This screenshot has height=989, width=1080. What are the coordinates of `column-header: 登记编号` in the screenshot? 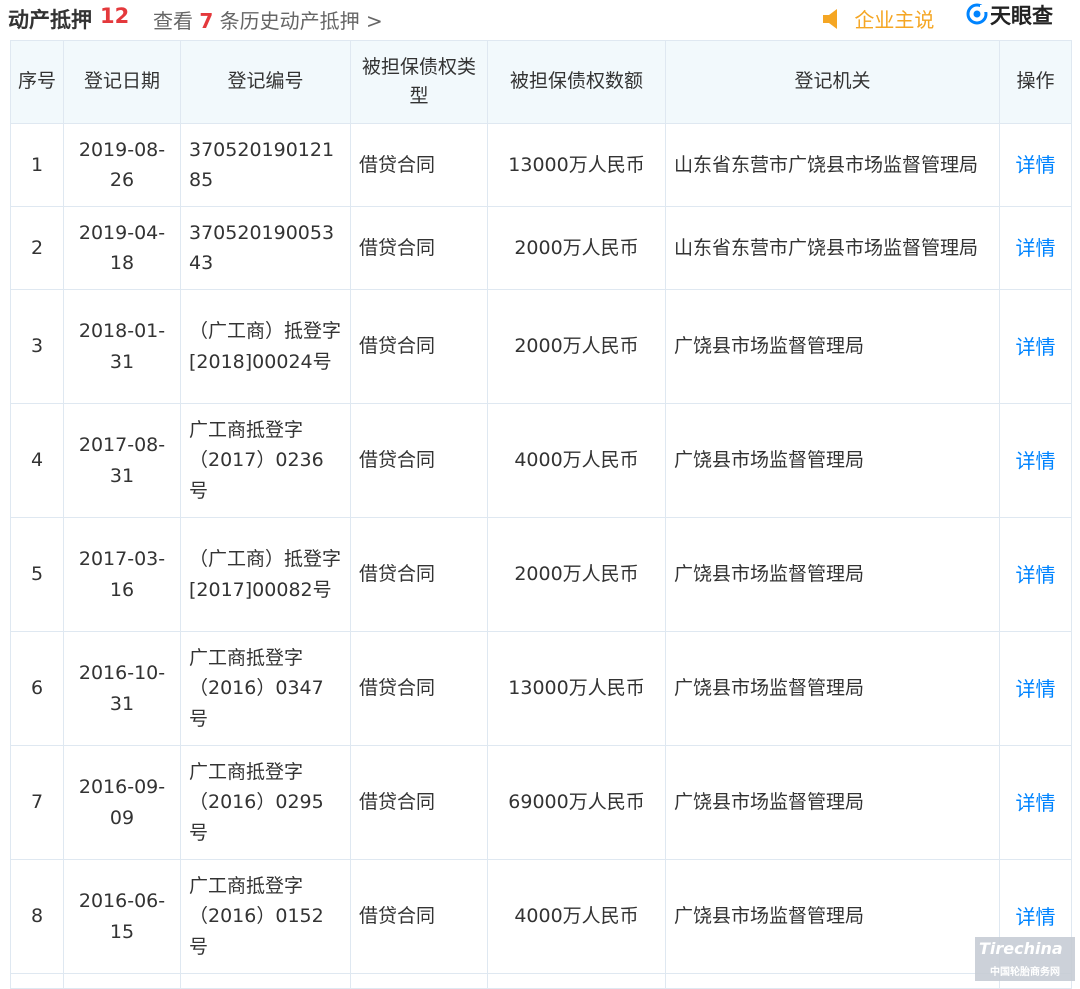 It's located at (265, 82).